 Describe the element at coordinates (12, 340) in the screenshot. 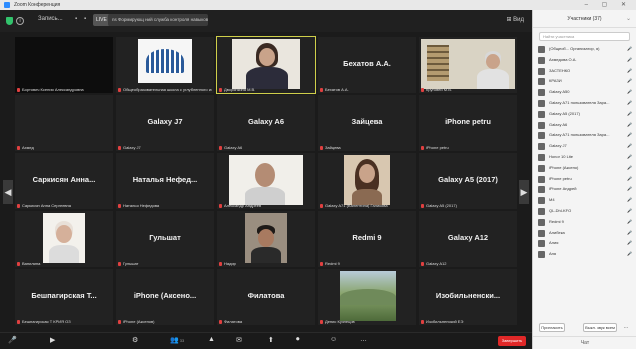

I see `mic-icon: 🎤` at that location.